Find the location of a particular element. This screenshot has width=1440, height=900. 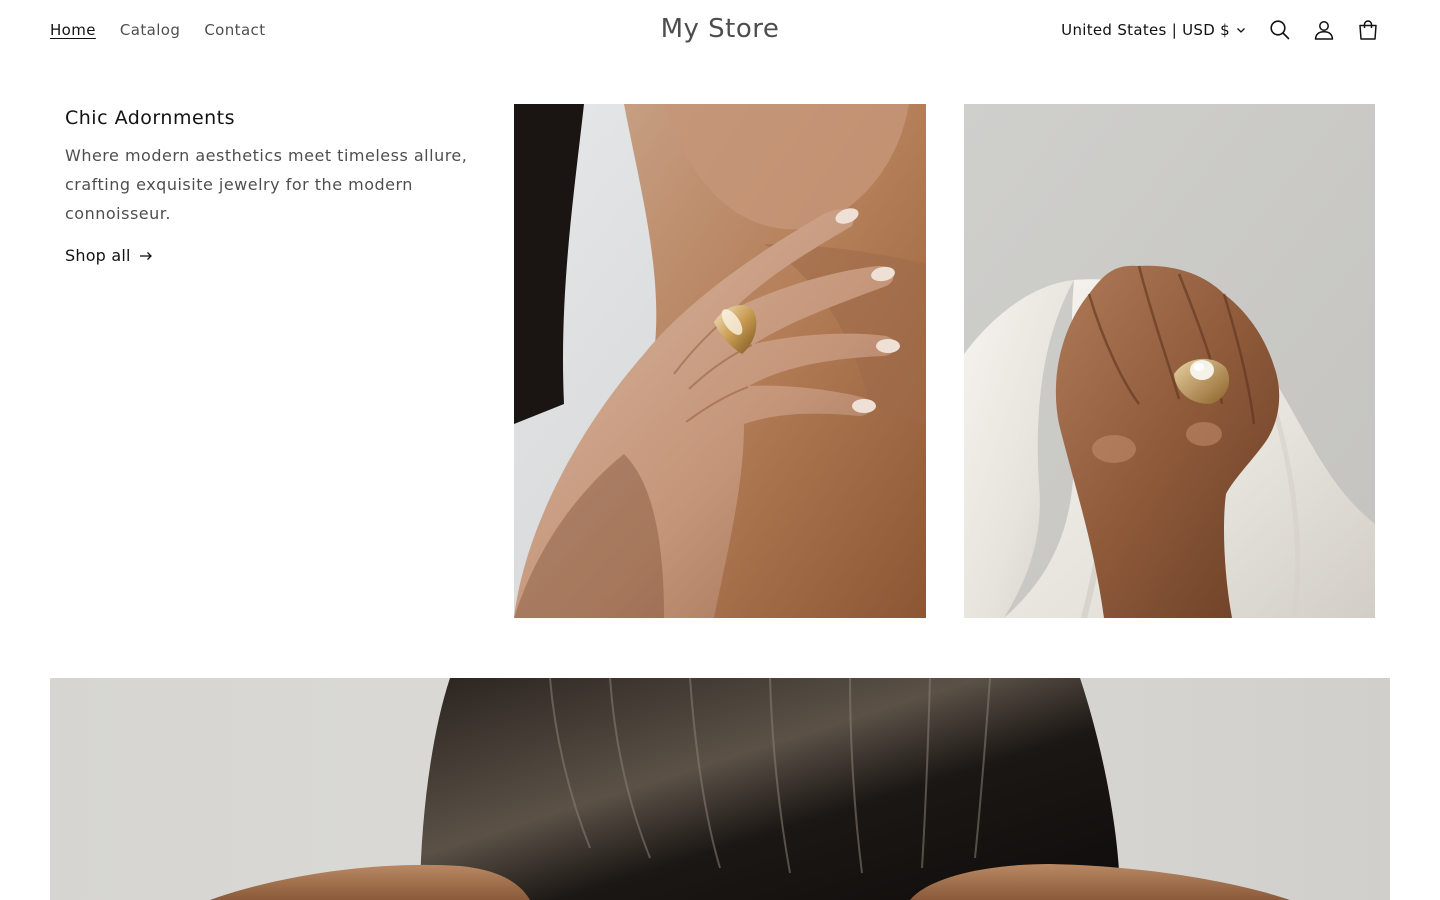

collage-heading: Chic Adornments is located at coordinates (150, 118).